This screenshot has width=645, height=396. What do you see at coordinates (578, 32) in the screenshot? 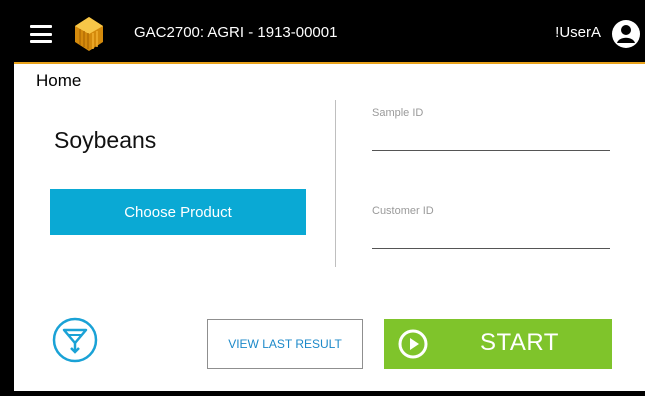
I see `user-name: !UserA` at bounding box center [578, 32].